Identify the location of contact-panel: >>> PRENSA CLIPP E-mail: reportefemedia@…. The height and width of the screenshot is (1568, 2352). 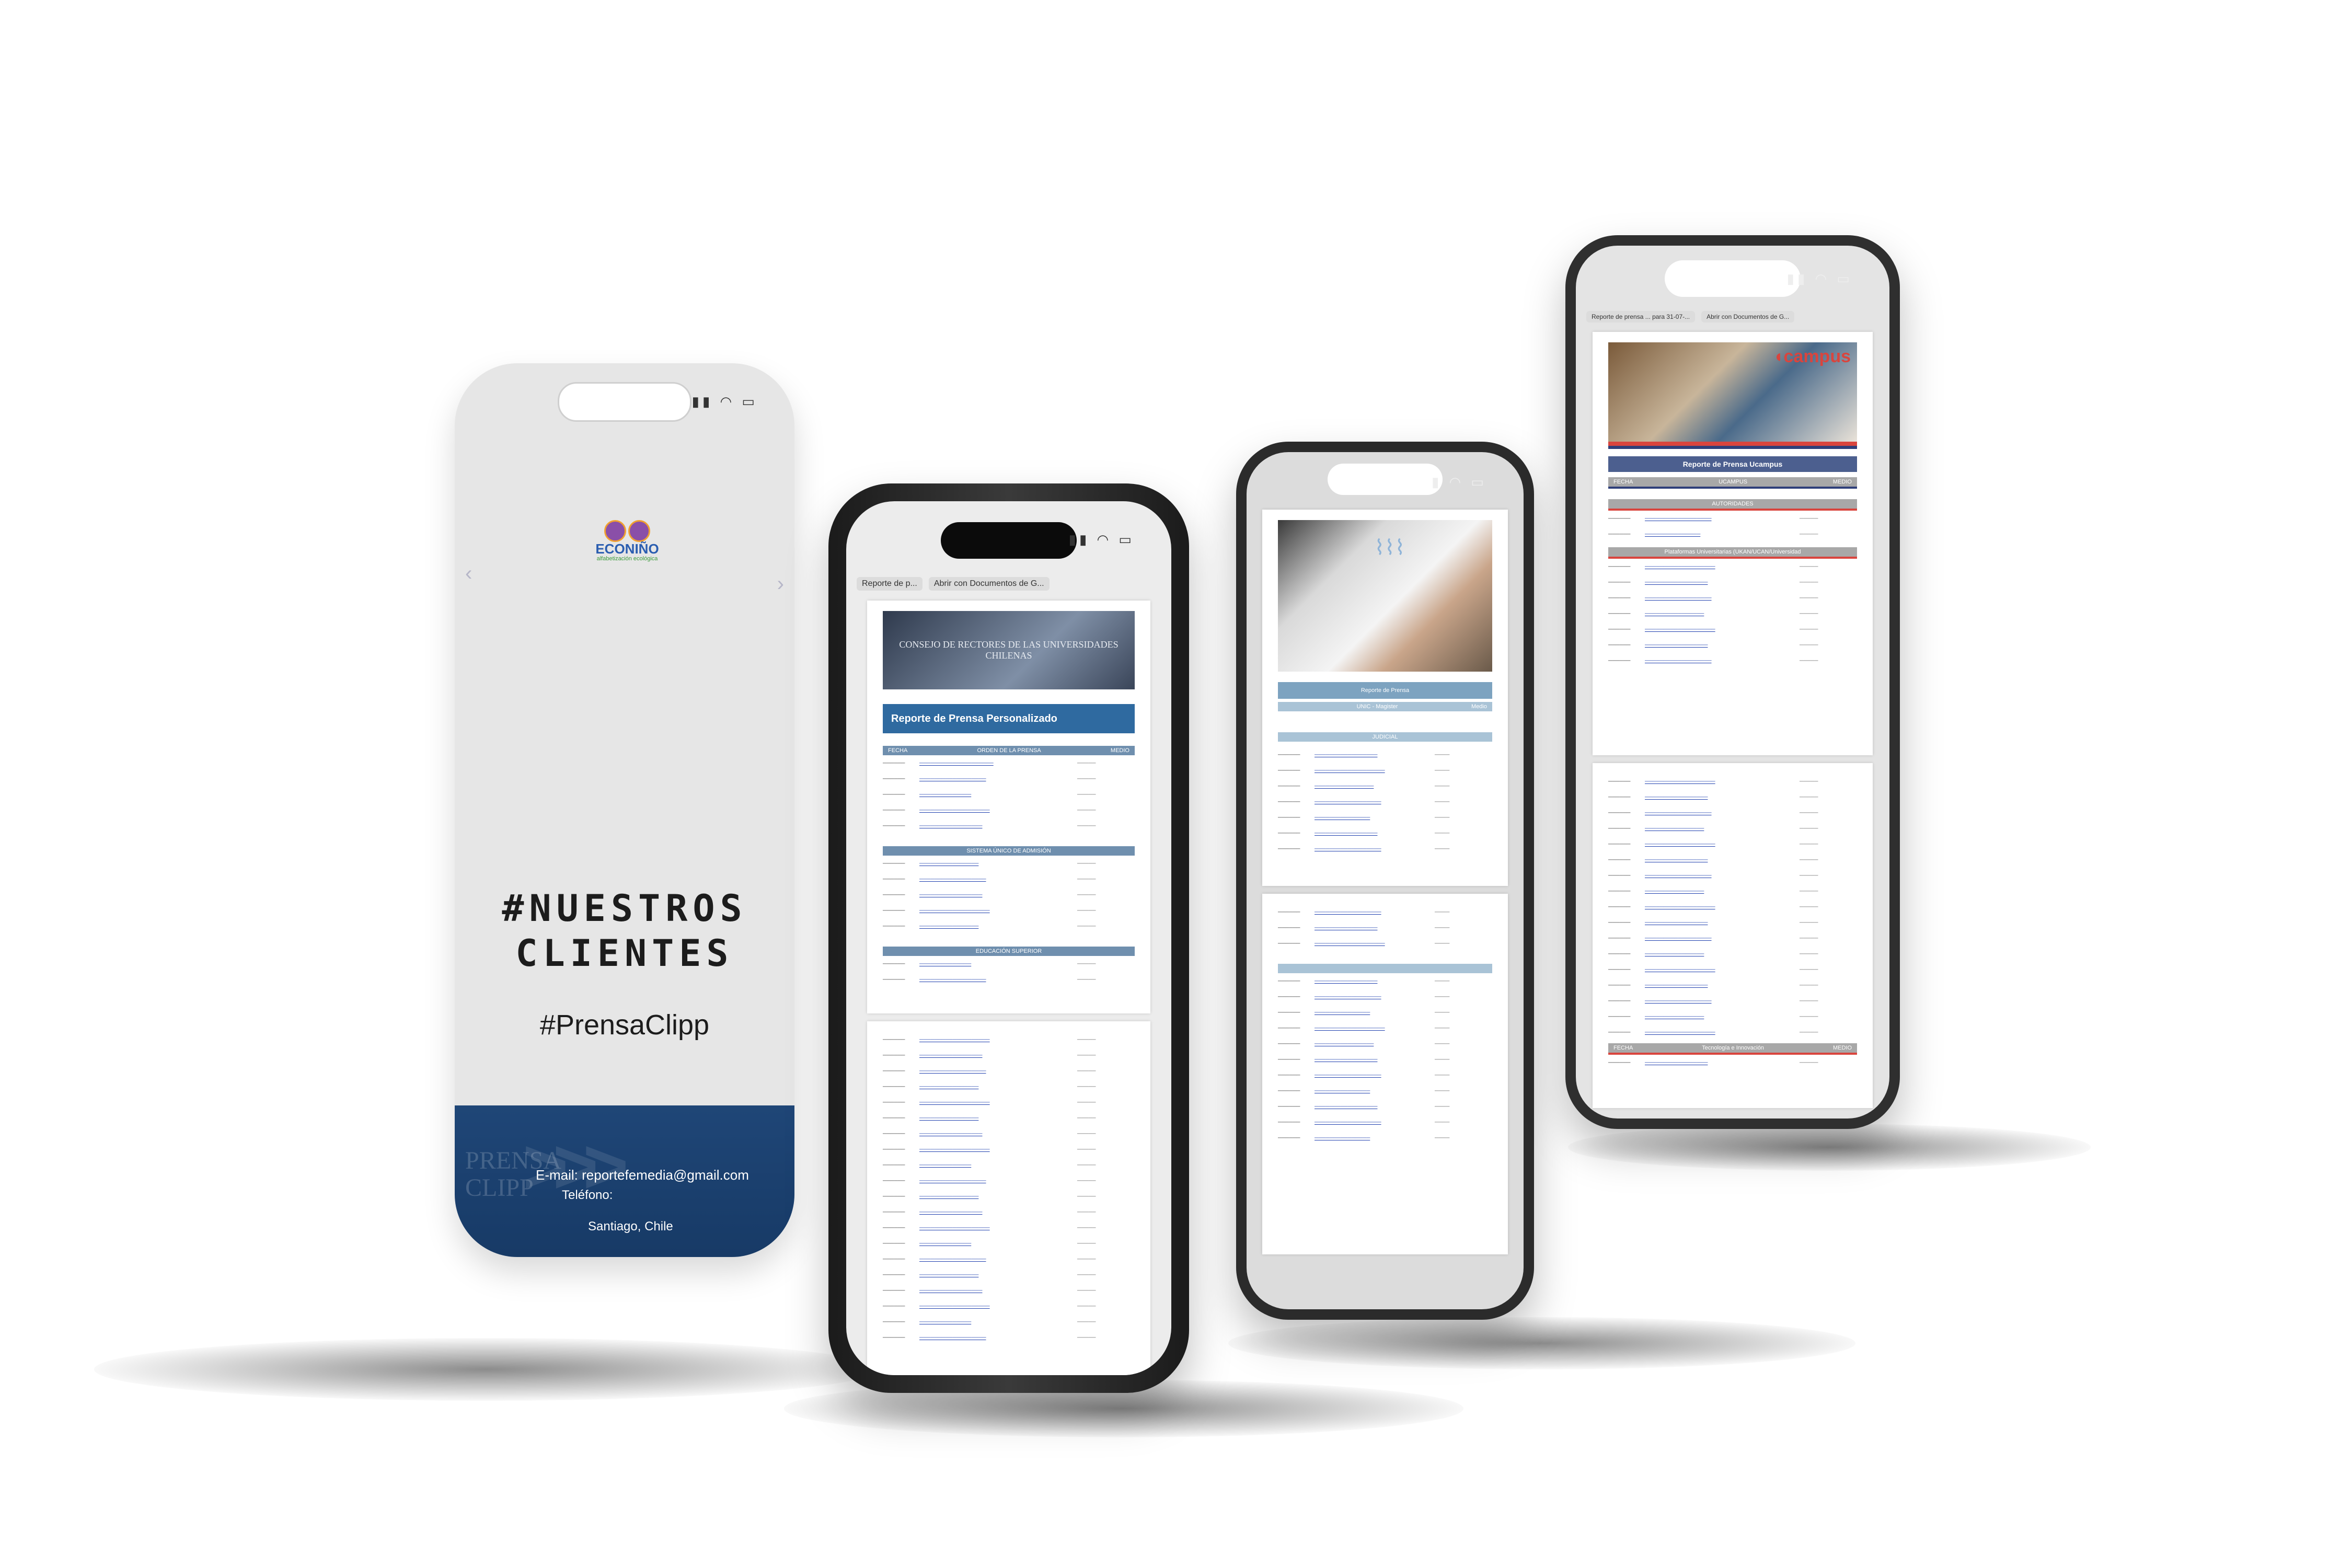
(624, 1181).